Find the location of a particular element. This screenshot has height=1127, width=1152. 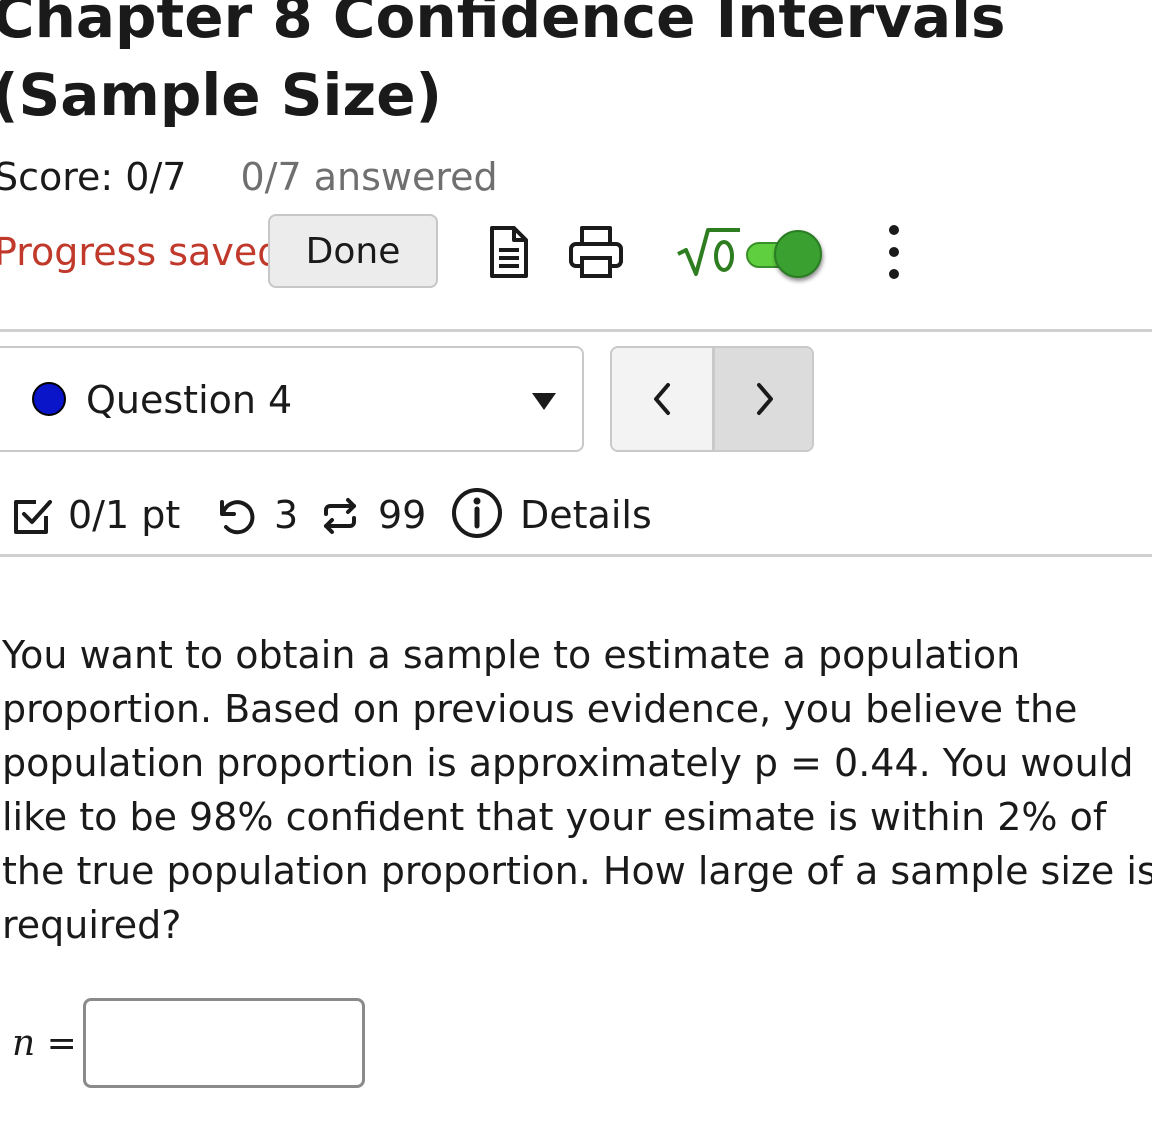

next-question-button is located at coordinates (762, 399).